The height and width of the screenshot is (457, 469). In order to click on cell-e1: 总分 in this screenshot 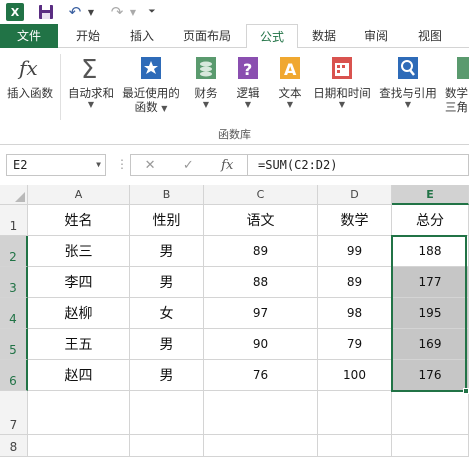, I will do `click(430, 220)`.